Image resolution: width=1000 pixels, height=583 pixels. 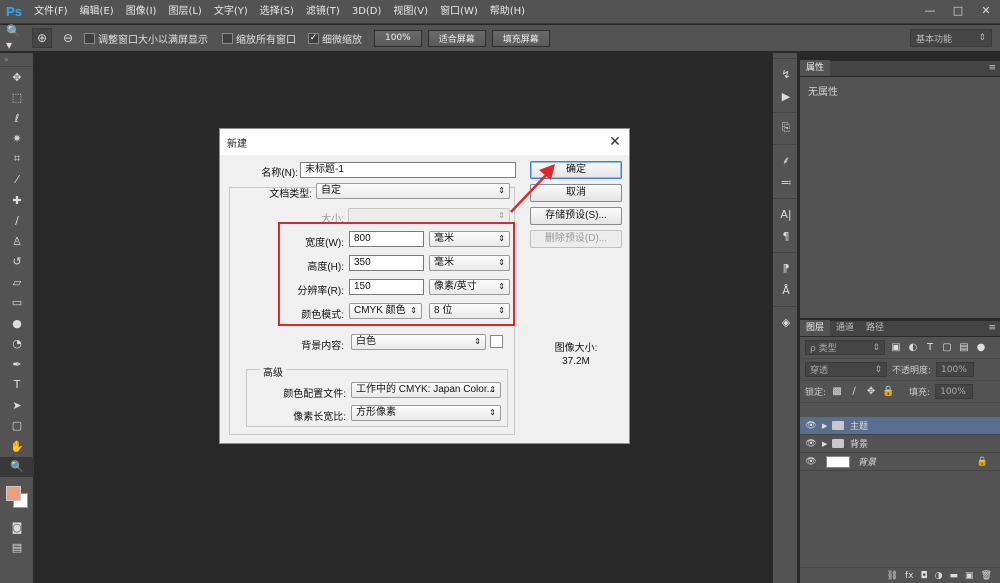 What do you see at coordinates (17, 262) in the screenshot?
I see `history-brush-tool-icon: ↺` at bounding box center [17, 262].